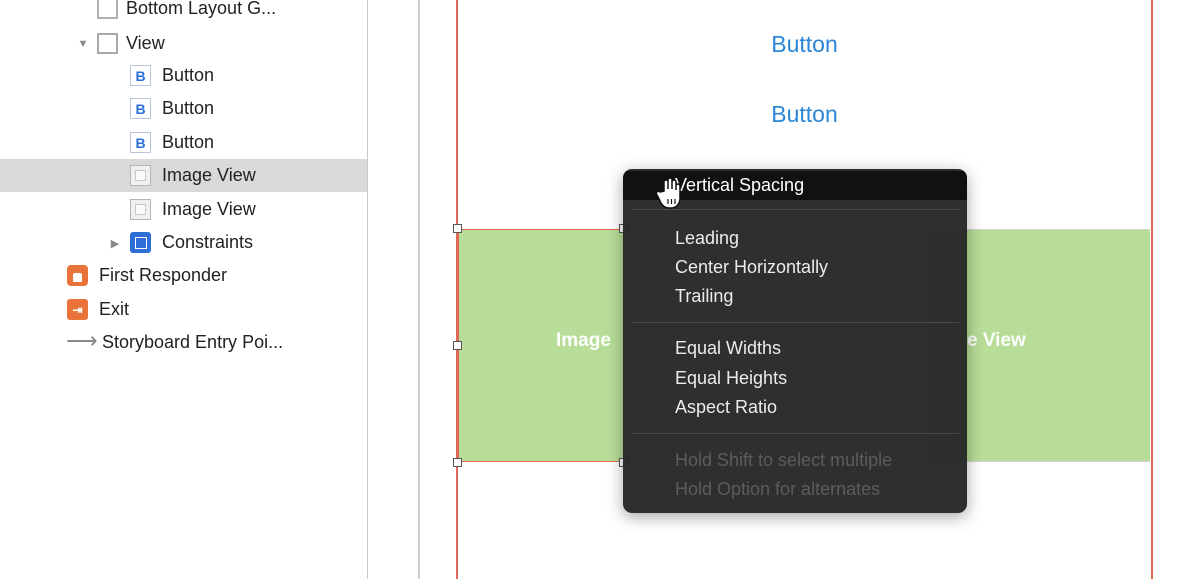  Describe the element at coordinates (163, 275) in the screenshot. I see `outline-item-label: First Responder` at that location.